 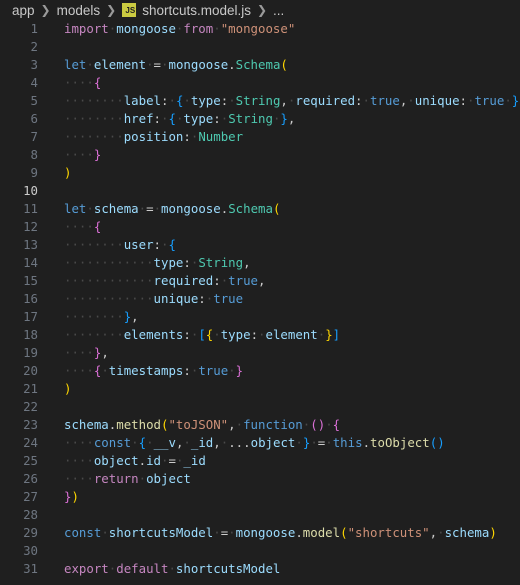 What do you see at coordinates (279, 245) in the screenshot?
I see `line-code: ········user:·{` at bounding box center [279, 245].